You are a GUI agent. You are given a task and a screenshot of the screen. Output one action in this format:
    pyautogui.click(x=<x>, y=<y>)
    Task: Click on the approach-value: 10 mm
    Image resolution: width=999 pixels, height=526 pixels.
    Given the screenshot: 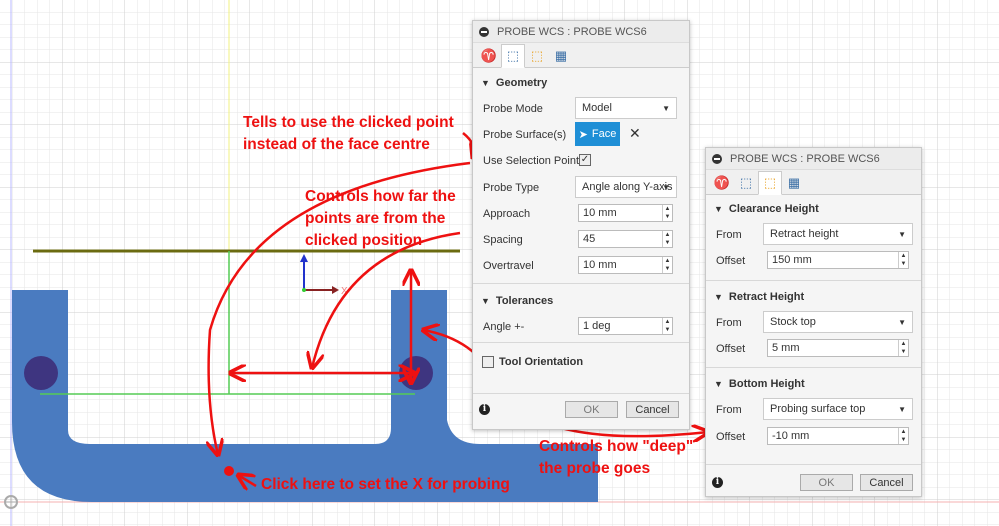 What is the action you would take?
    pyautogui.click(x=600, y=213)
    